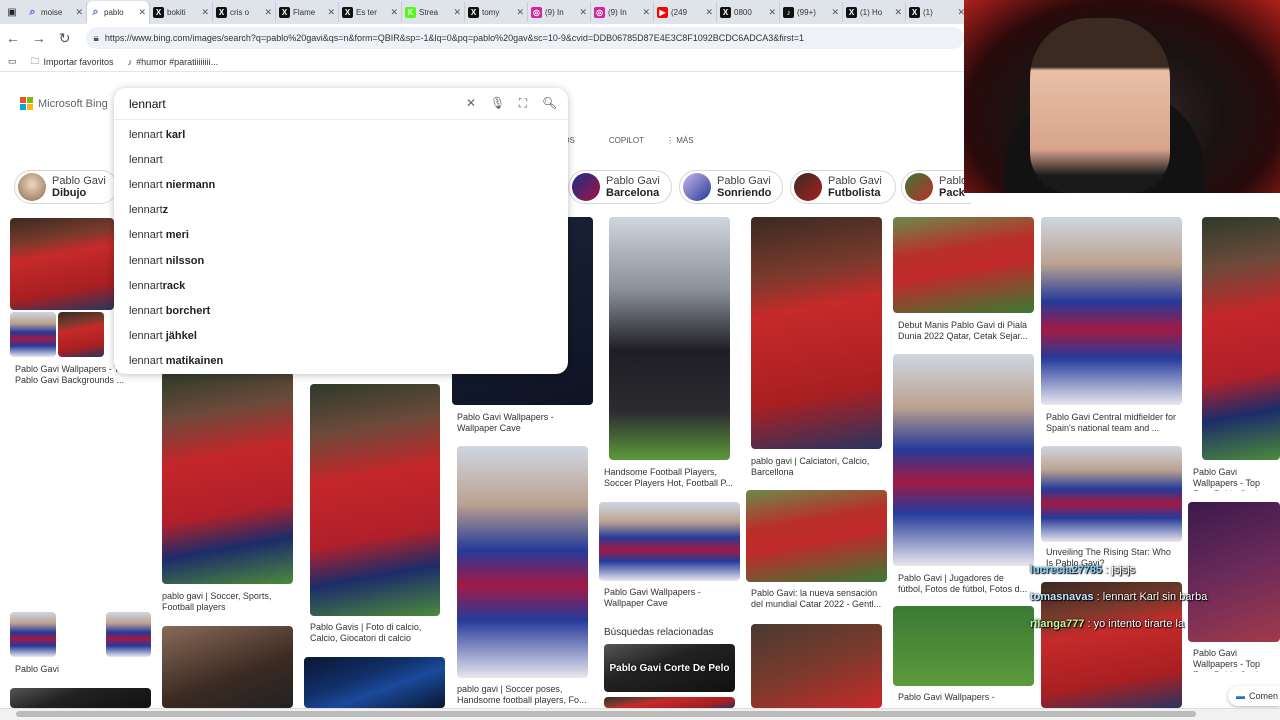 Image resolution: width=1280 pixels, height=720 pixels. What do you see at coordinates (606, 714) in the screenshot?
I see `scrollbar-thumb` at bounding box center [606, 714].